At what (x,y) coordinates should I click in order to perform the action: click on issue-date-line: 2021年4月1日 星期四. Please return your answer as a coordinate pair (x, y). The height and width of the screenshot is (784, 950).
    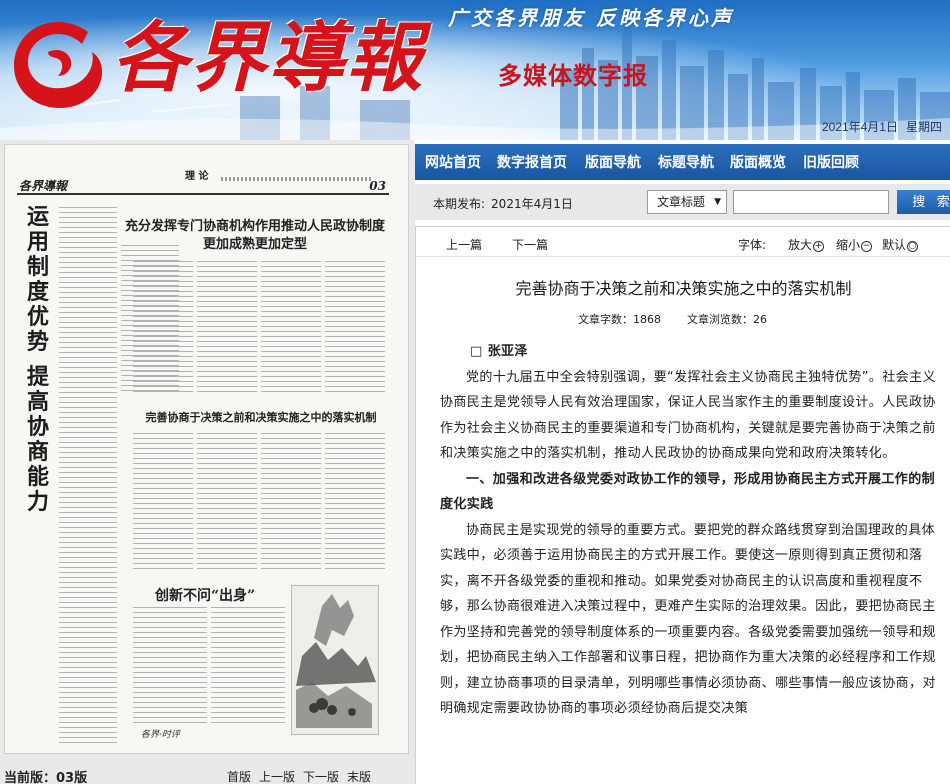
    Looking at the image, I should click on (878, 126).